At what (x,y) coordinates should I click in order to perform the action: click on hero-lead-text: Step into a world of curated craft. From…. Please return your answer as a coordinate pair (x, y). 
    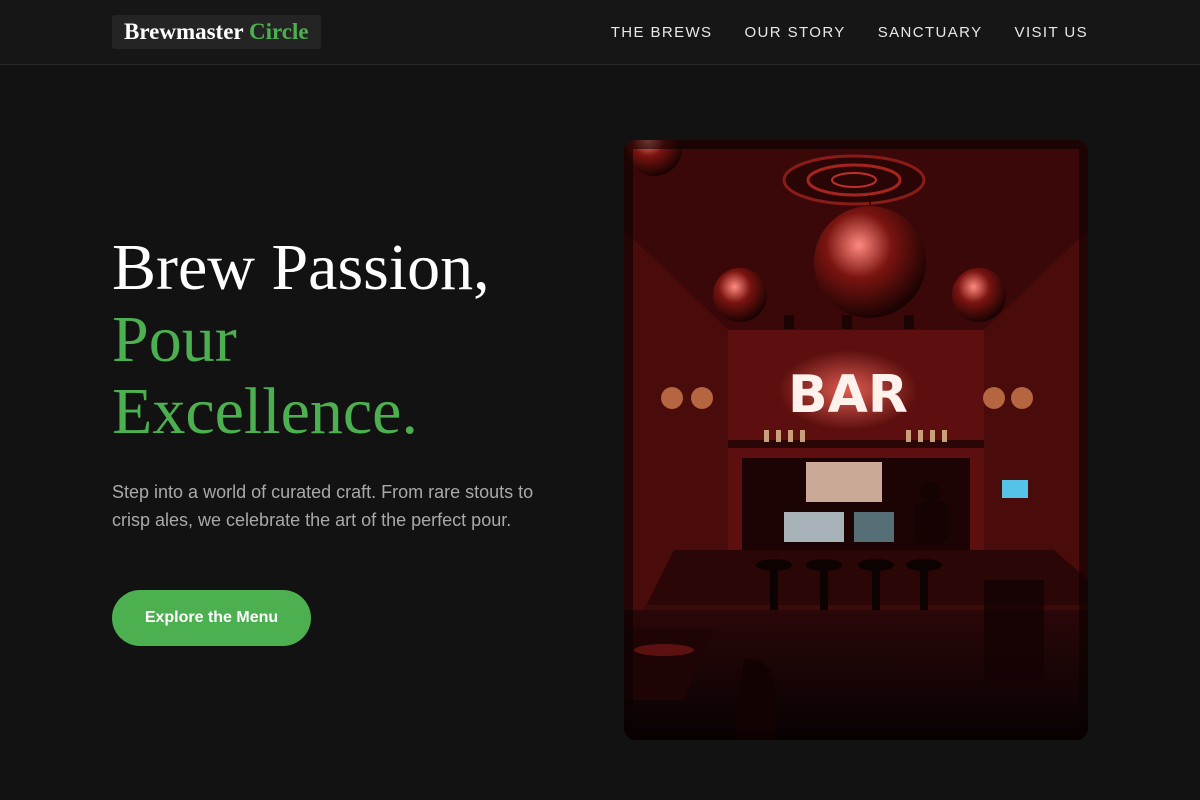
    Looking at the image, I should click on (323, 506).